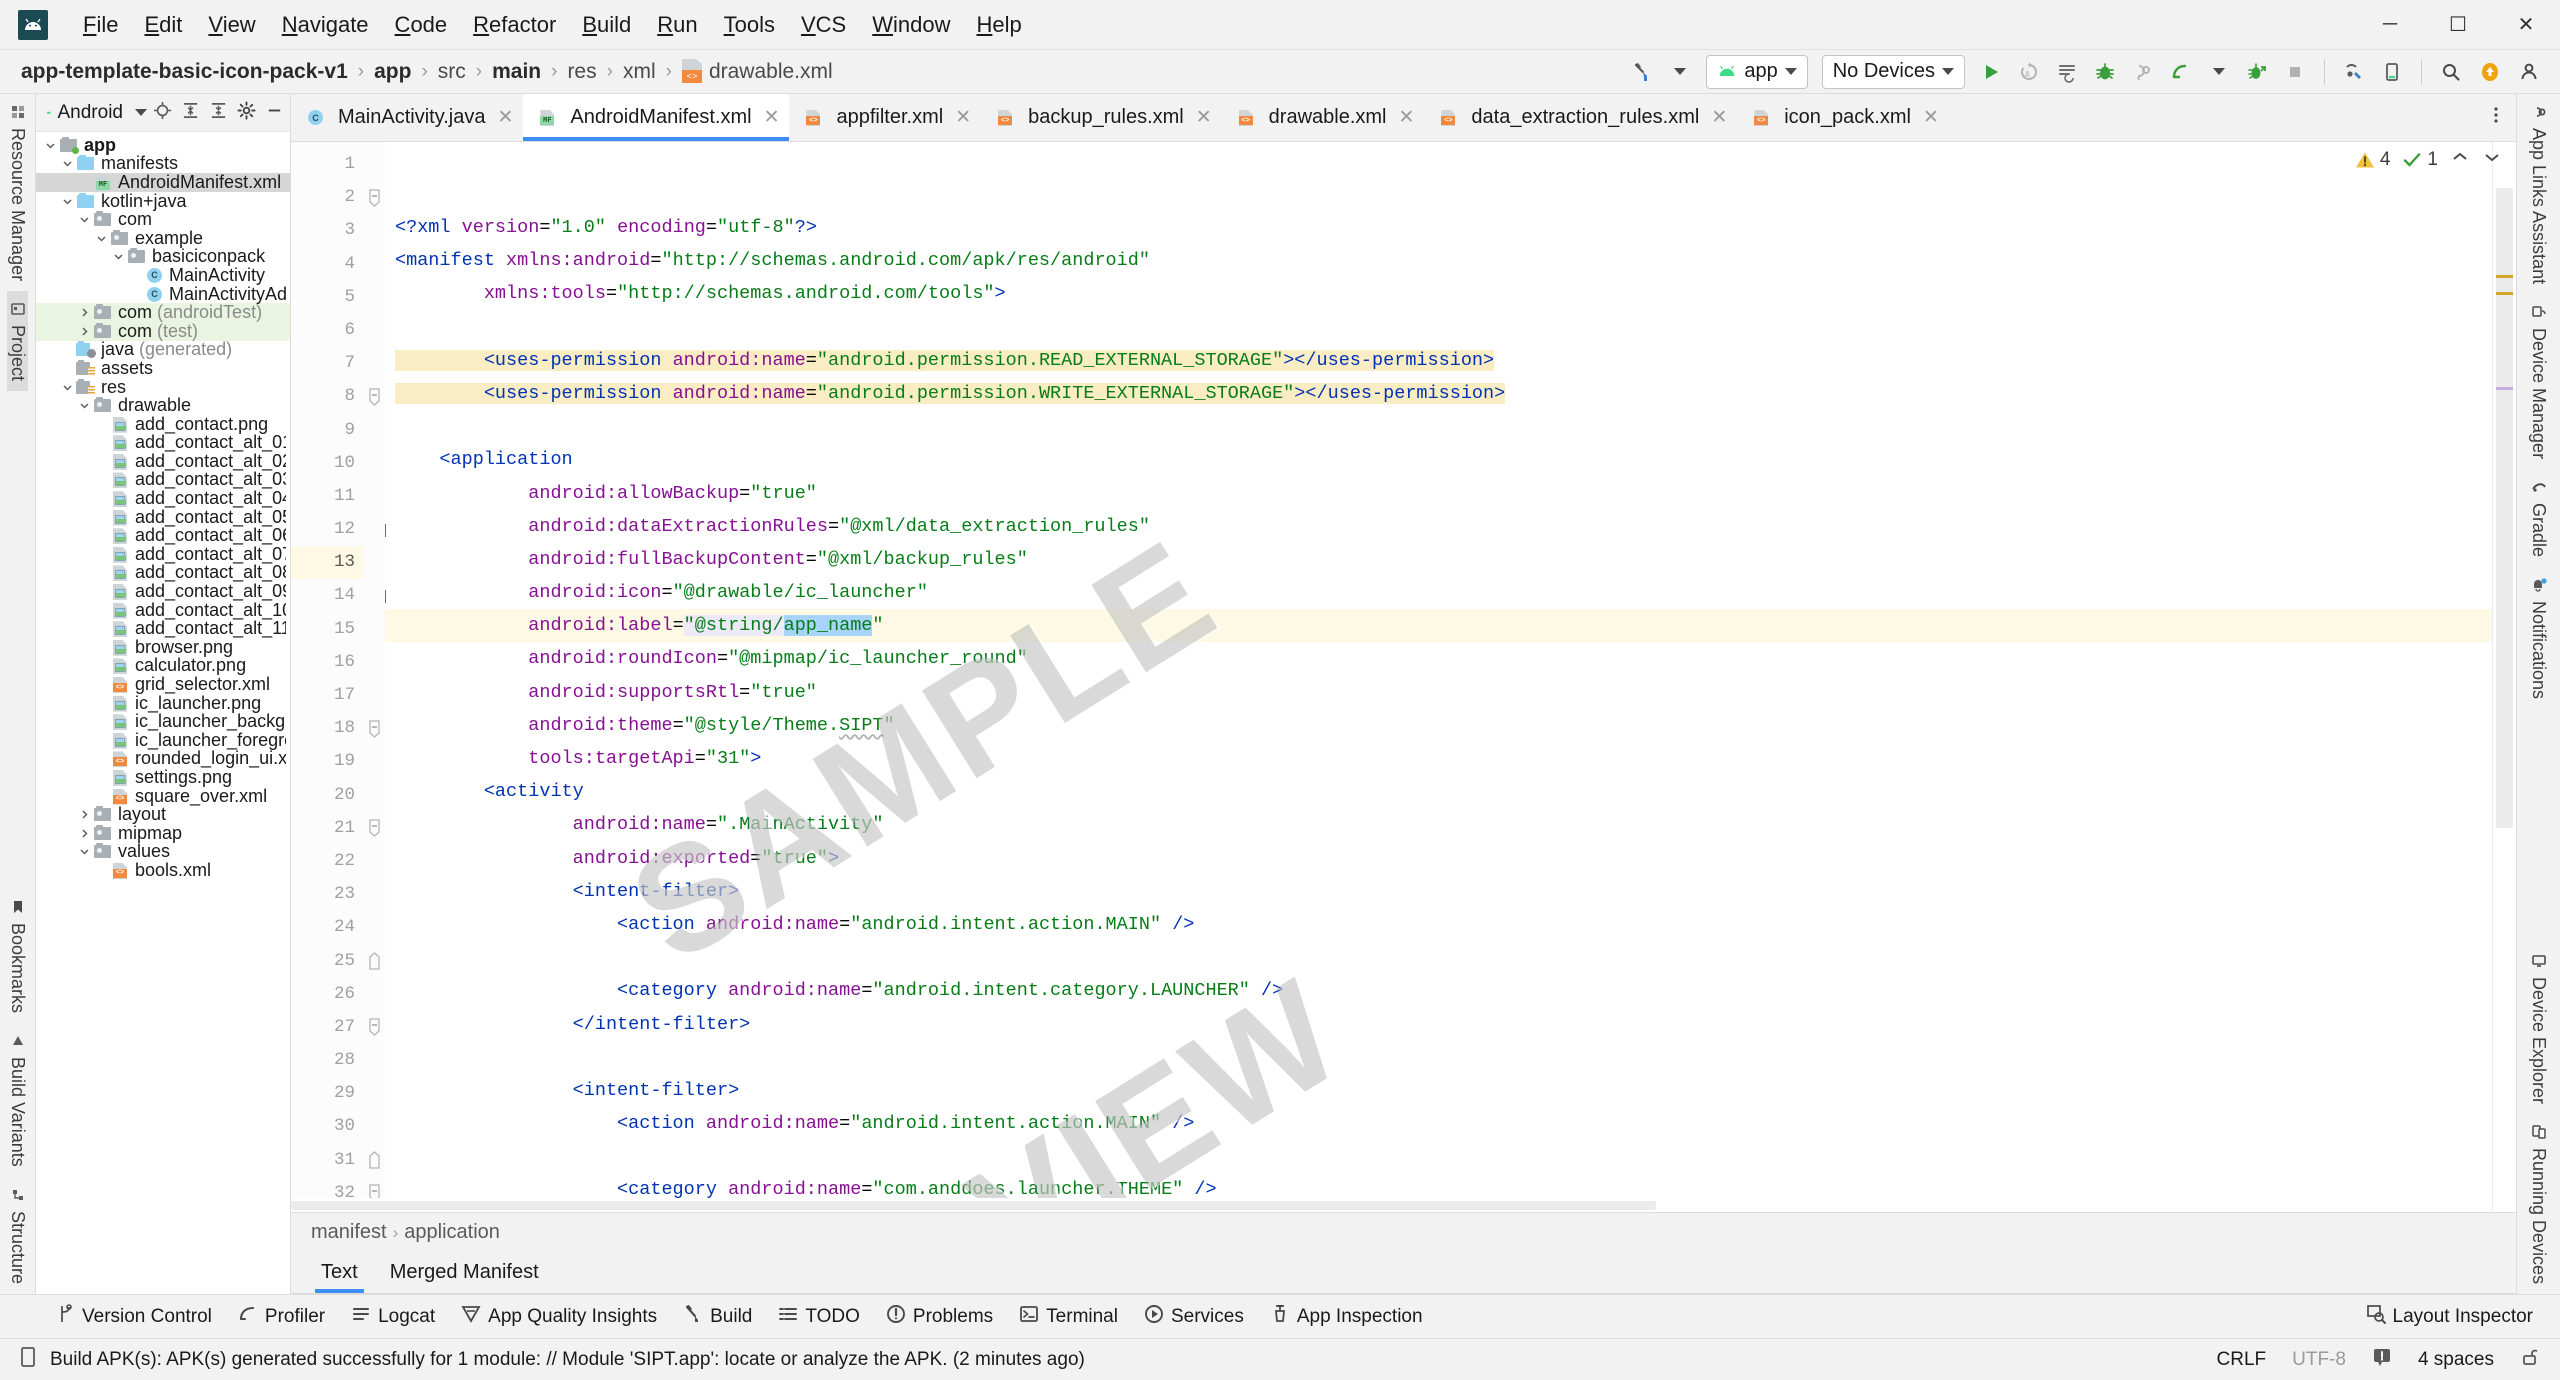  What do you see at coordinates (17, 1100) in the screenshot?
I see `tool-button-build-variants: Build Variants` at bounding box center [17, 1100].